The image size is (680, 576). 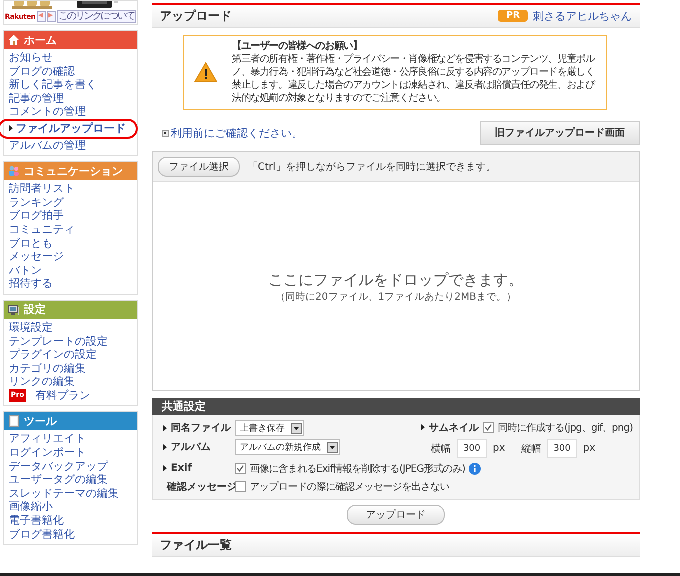 What do you see at coordinates (201, 428) in the screenshot?
I see `setting-label: 同名ファイル` at bounding box center [201, 428].